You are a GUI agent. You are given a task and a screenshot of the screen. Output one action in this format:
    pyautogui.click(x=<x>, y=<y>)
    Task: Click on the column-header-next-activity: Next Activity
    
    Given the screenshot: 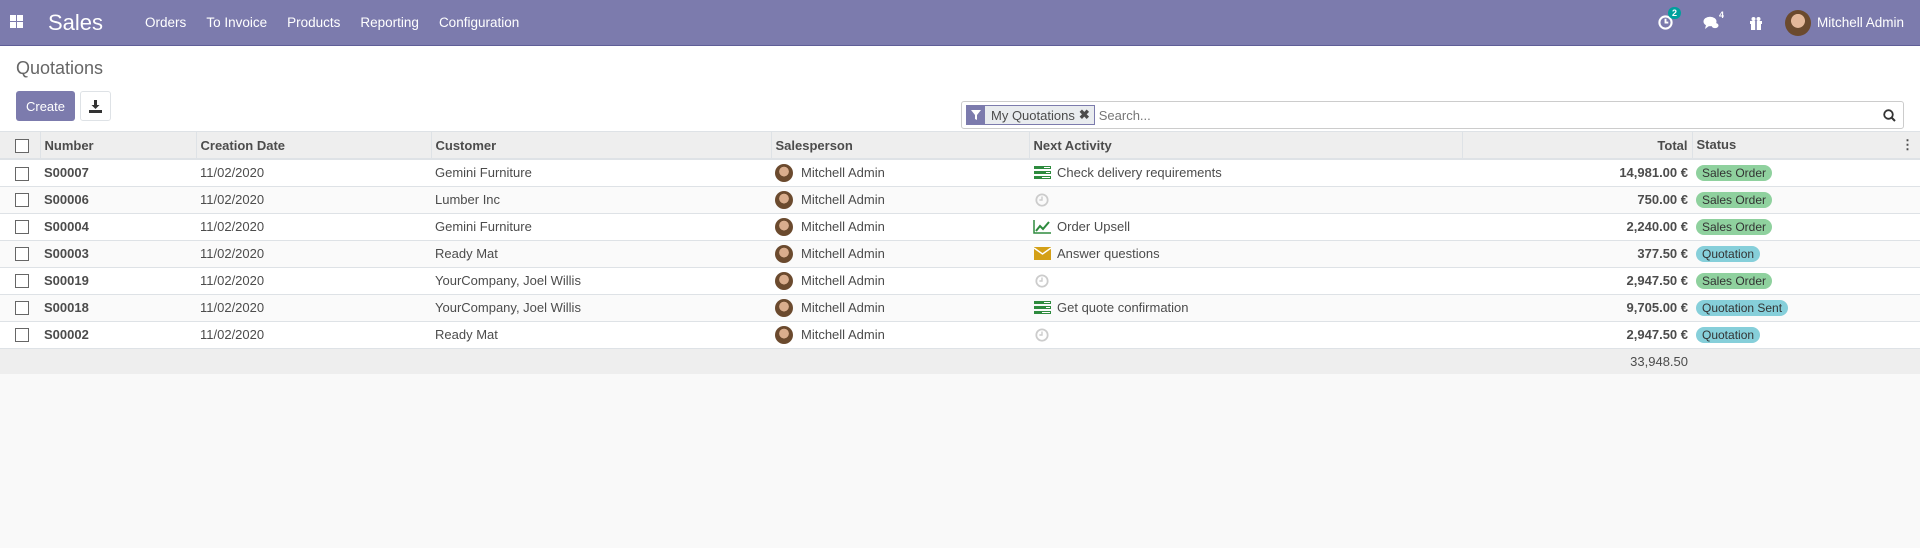 What is the action you would take?
    pyautogui.click(x=1245, y=146)
    